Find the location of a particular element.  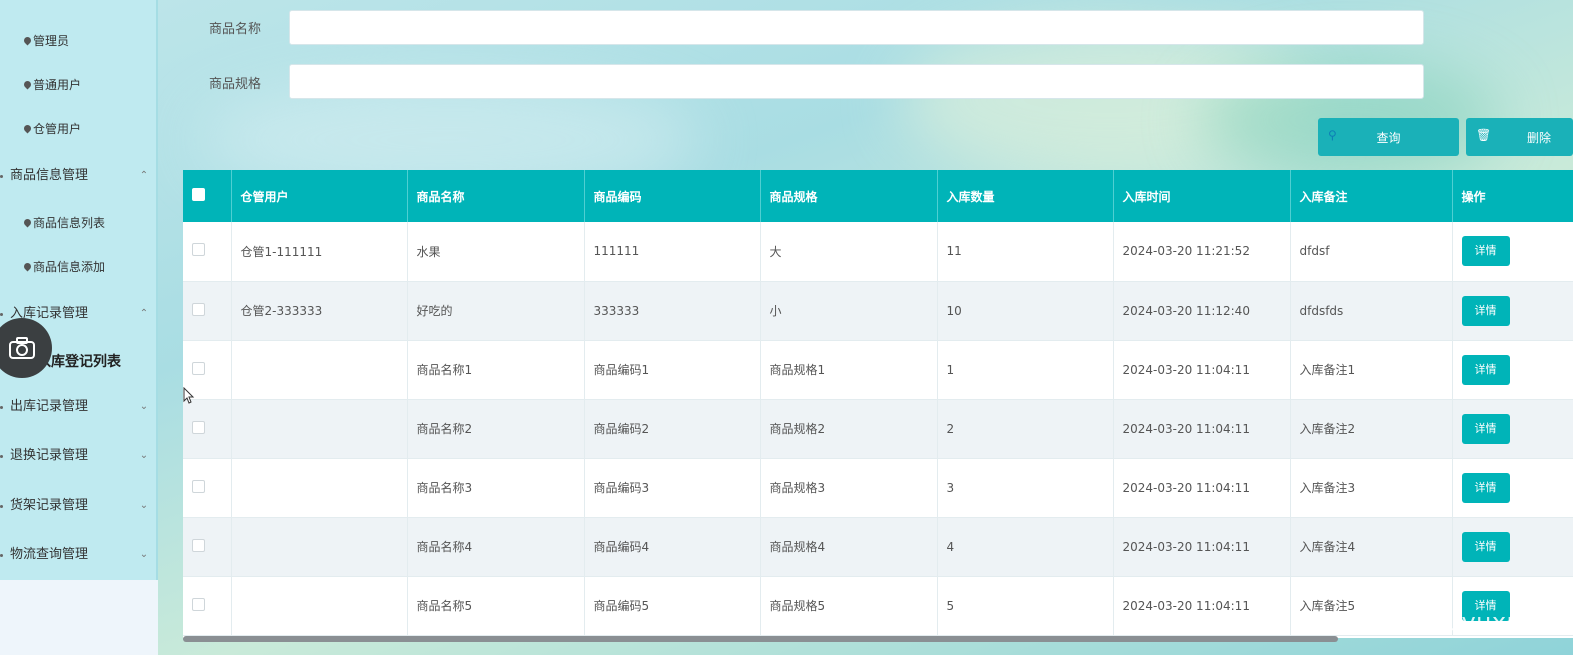

camera-icon is located at coordinates (22, 348).